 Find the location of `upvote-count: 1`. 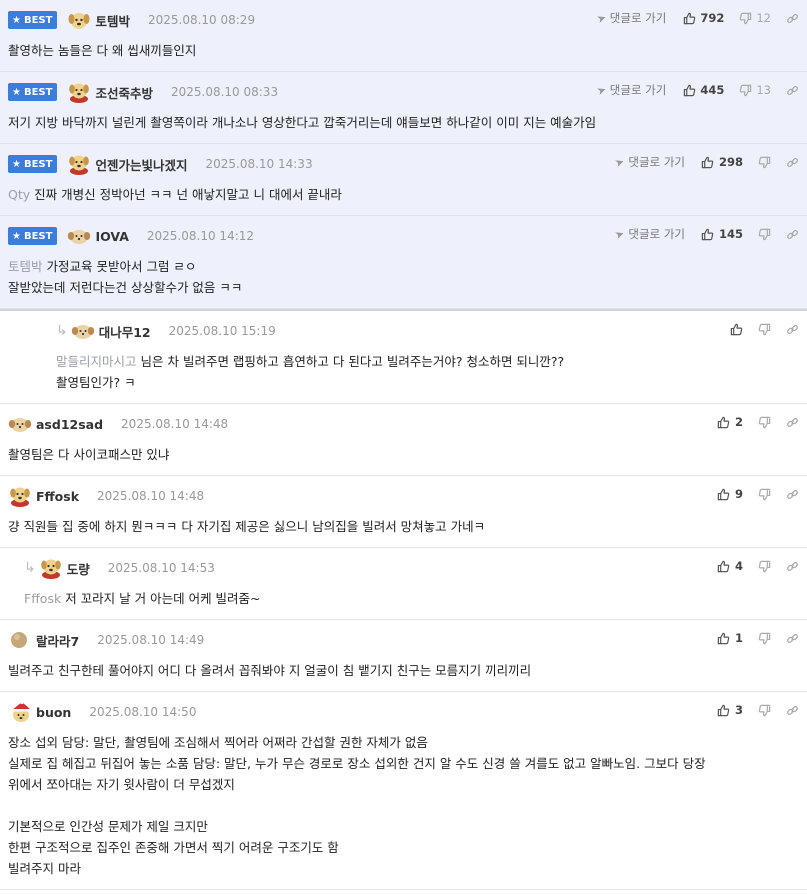

upvote-count: 1 is located at coordinates (738, 638).